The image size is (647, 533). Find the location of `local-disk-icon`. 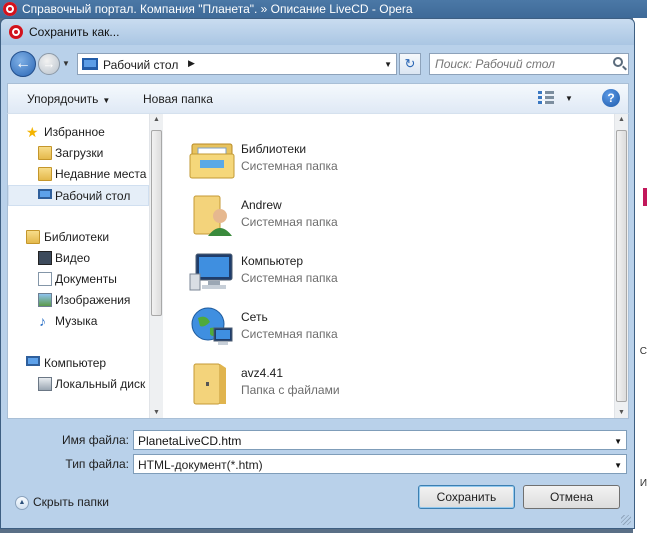

local-disk-icon is located at coordinates (45, 384).